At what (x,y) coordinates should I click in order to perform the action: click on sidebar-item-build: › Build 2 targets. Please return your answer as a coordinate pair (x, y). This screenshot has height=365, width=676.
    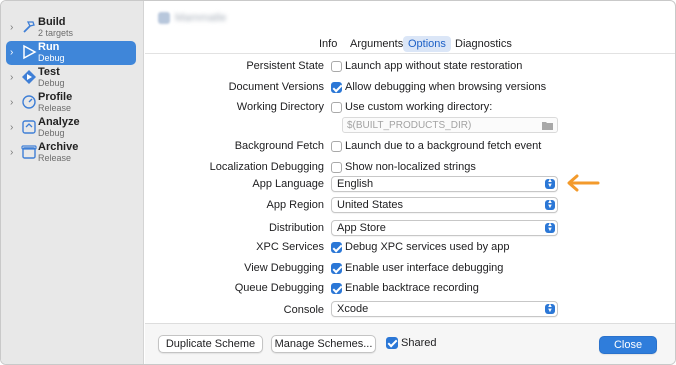
    Looking at the image, I should click on (71, 28).